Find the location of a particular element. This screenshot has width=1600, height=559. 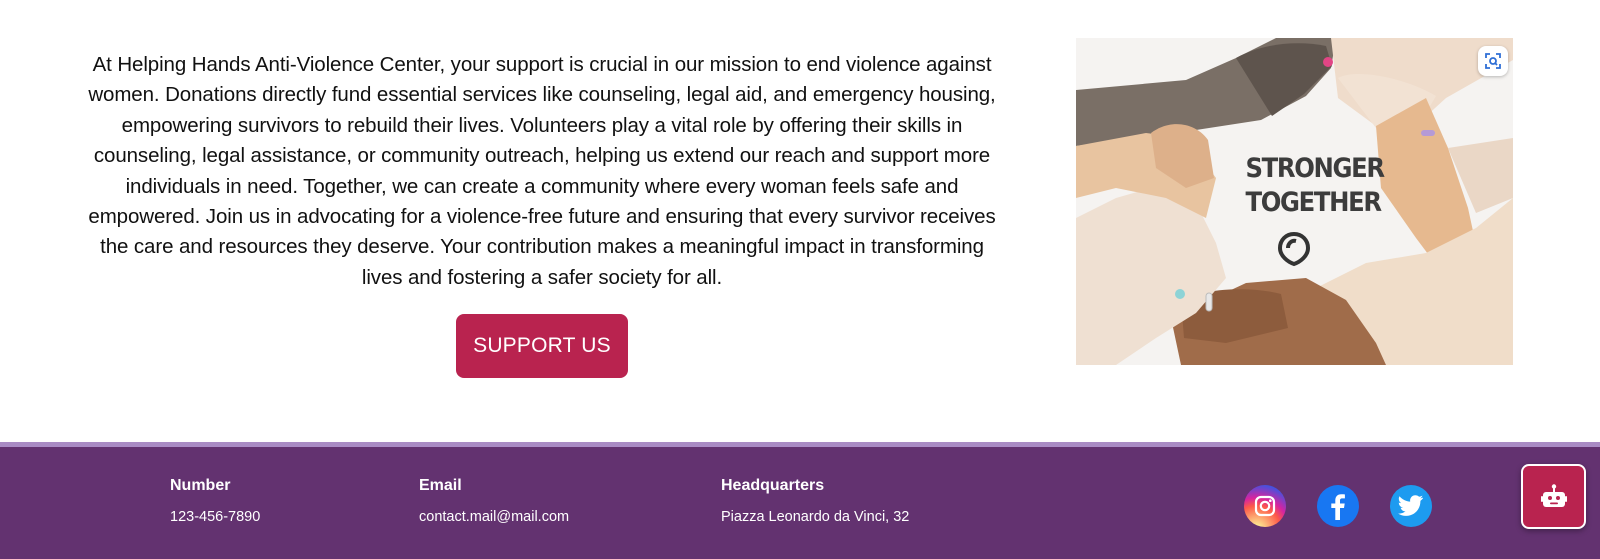

visual-search-button is located at coordinates (1493, 61).